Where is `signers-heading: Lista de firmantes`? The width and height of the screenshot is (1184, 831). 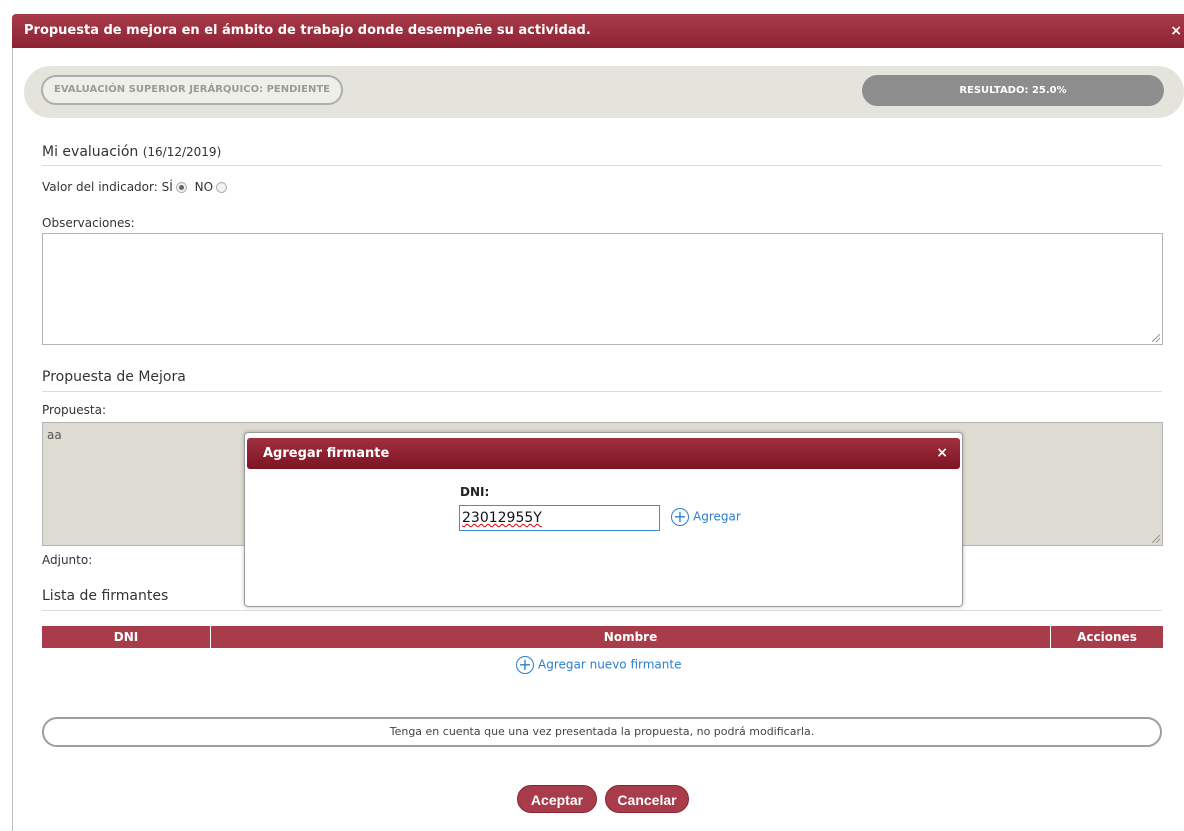
signers-heading: Lista de firmantes is located at coordinates (105, 596).